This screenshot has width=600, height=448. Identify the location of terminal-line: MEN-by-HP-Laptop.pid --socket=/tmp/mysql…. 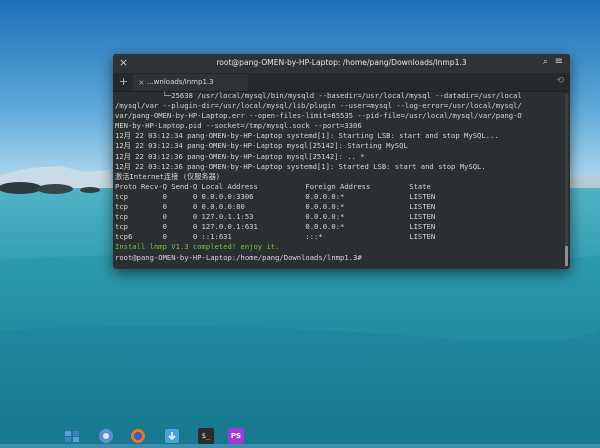
(238, 126).